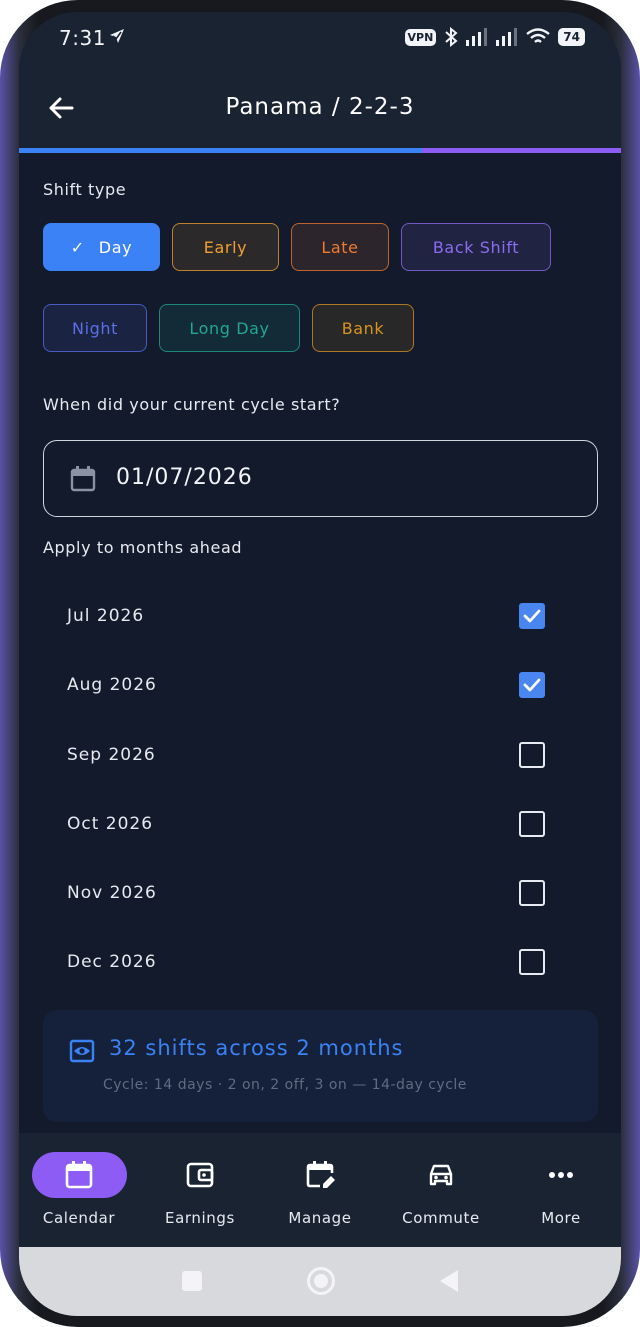  What do you see at coordinates (79, 1218) in the screenshot?
I see `nav-label: Calendar` at bounding box center [79, 1218].